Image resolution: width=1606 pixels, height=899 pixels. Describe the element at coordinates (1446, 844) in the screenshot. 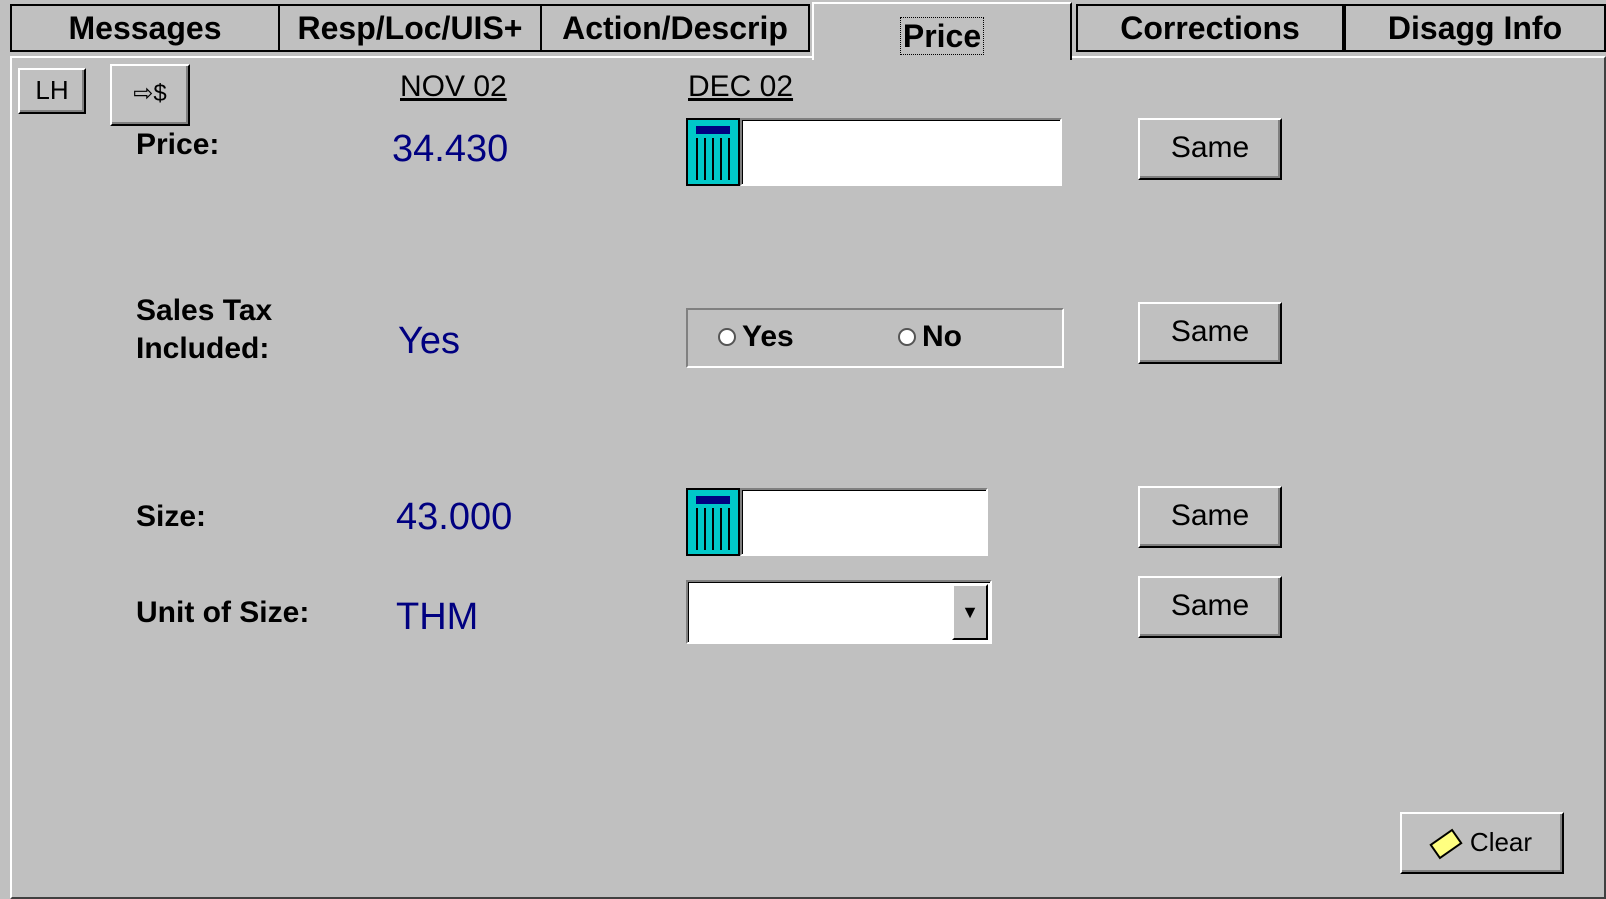

I see `eraser-icon` at that location.